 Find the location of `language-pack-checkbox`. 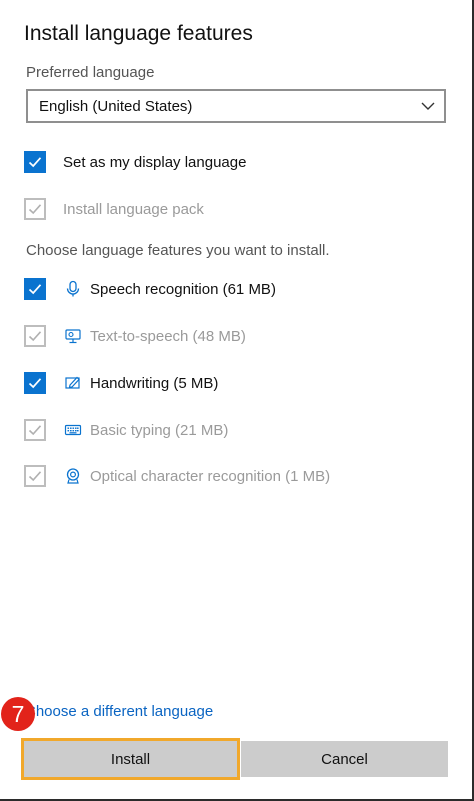

language-pack-checkbox is located at coordinates (35, 209).